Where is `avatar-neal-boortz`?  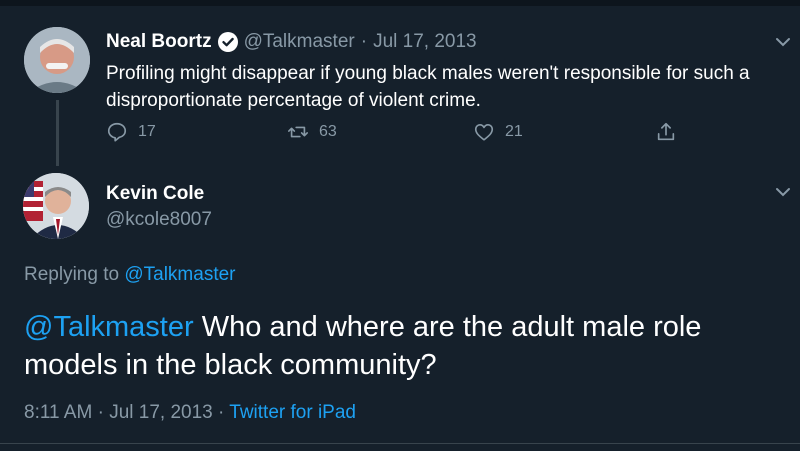
avatar-neal-boortz is located at coordinates (57, 60).